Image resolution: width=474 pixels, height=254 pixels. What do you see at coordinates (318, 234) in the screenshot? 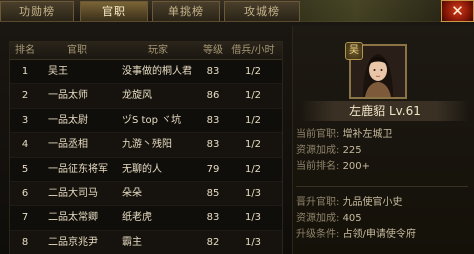
I see `upgrade-condition-label: 升级条件:` at bounding box center [318, 234].